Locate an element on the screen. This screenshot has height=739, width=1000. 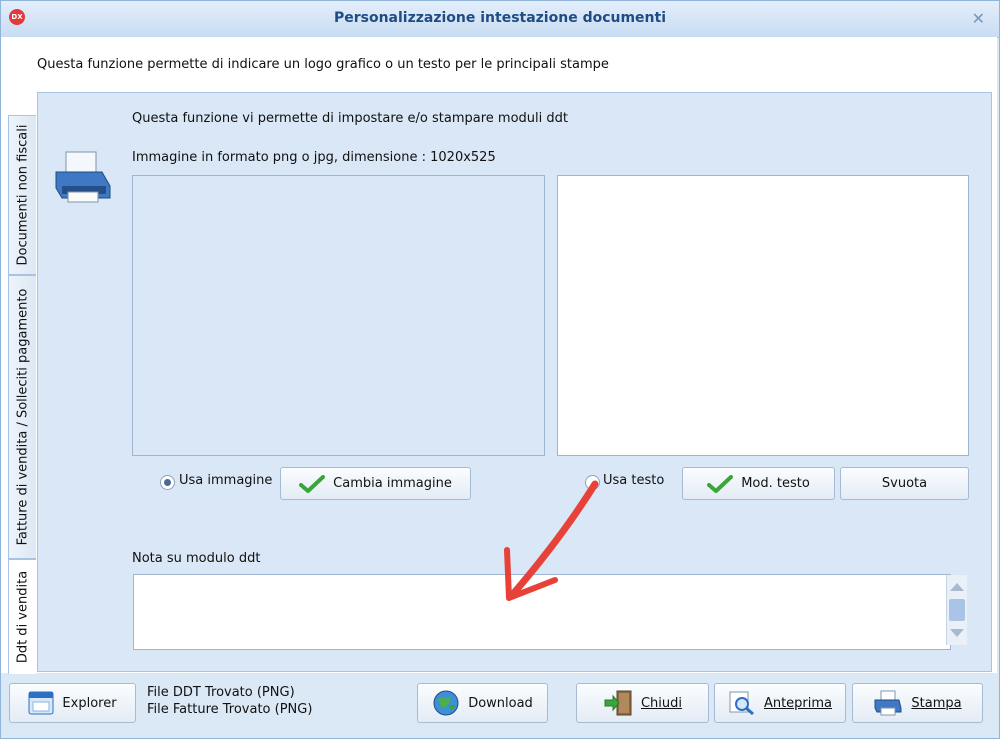
tab-label: Documenti non fiscali is located at coordinates (22, 195).